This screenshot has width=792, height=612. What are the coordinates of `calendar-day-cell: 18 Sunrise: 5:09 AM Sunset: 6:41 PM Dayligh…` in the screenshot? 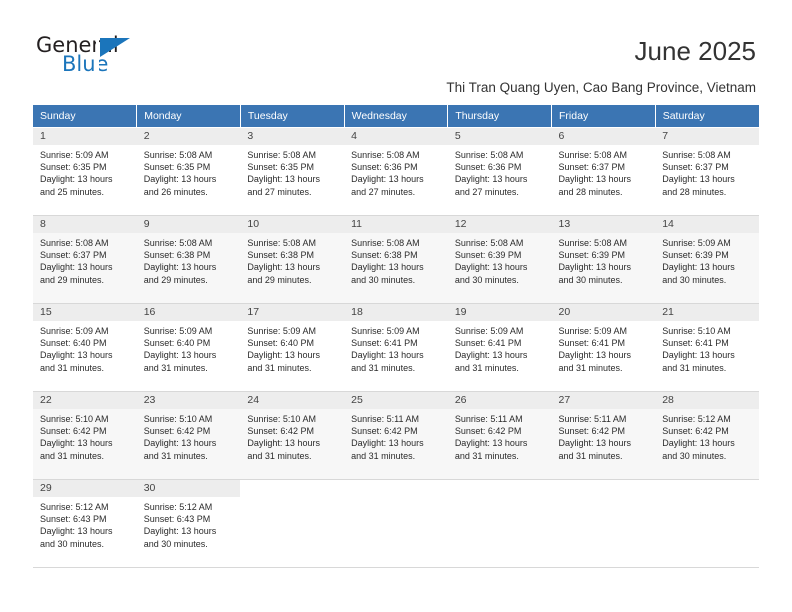 It's located at (396, 347).